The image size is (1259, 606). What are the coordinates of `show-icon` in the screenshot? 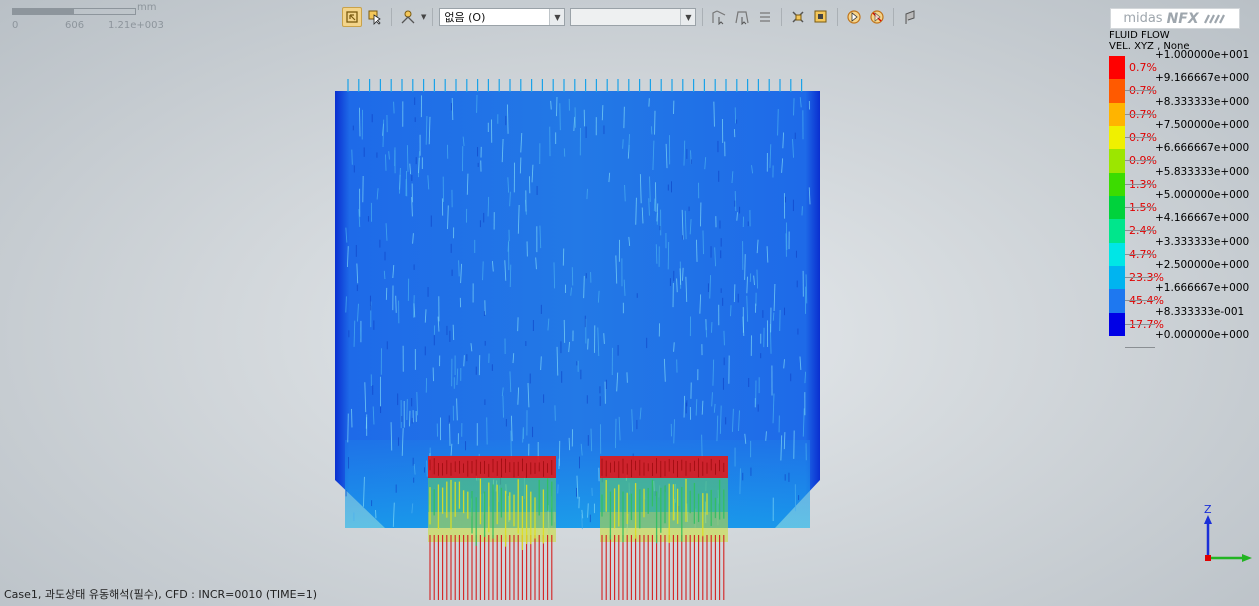 It's located at (854, 17).